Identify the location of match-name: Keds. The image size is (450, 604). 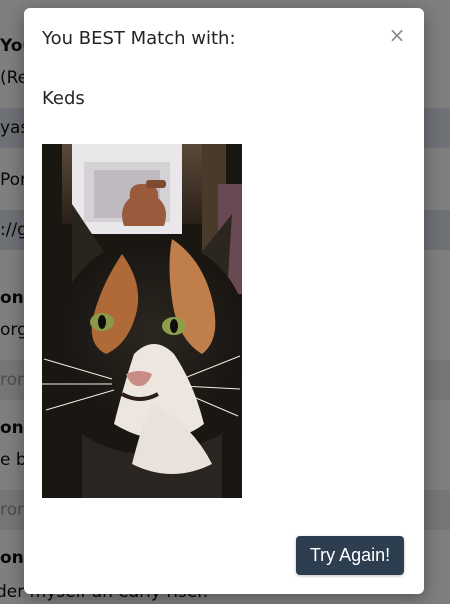
(63, 98).